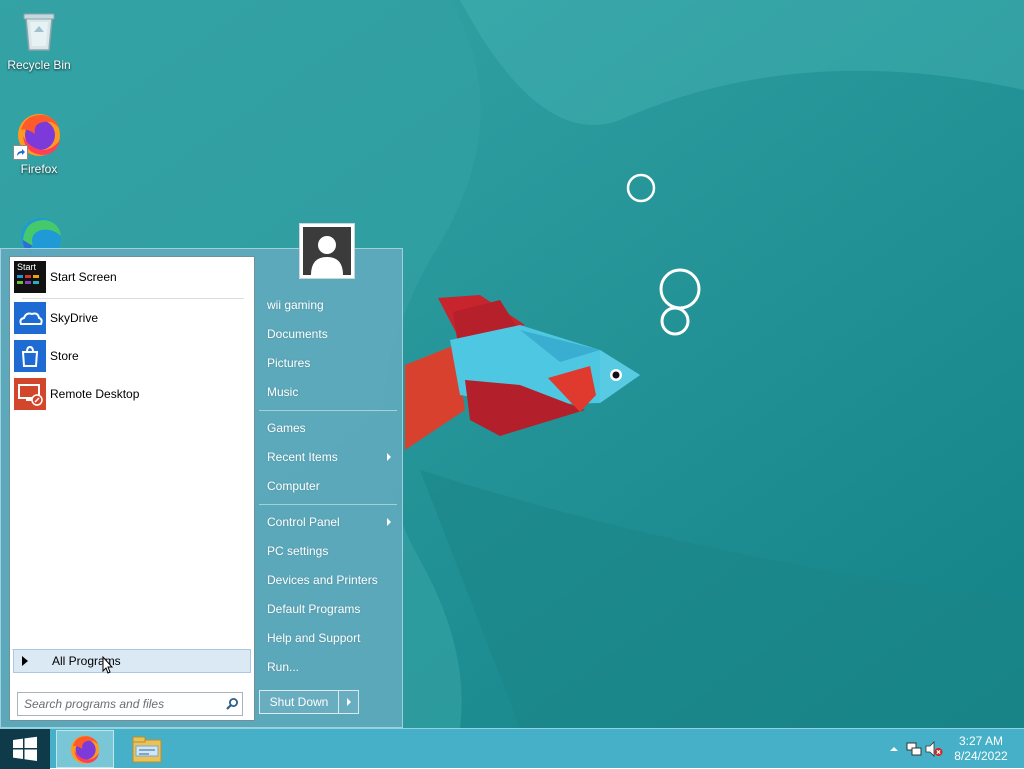 The image size is (1024, 769). I want to click on skydrive-icon, so click(30, 318).